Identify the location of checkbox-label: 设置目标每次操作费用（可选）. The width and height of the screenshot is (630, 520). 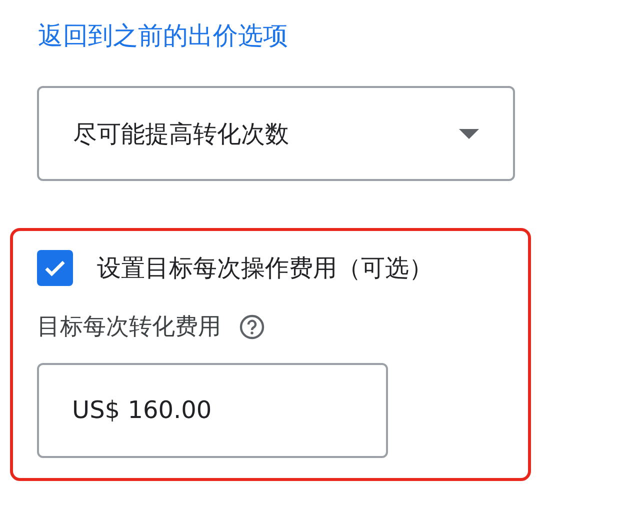
(265, 268).